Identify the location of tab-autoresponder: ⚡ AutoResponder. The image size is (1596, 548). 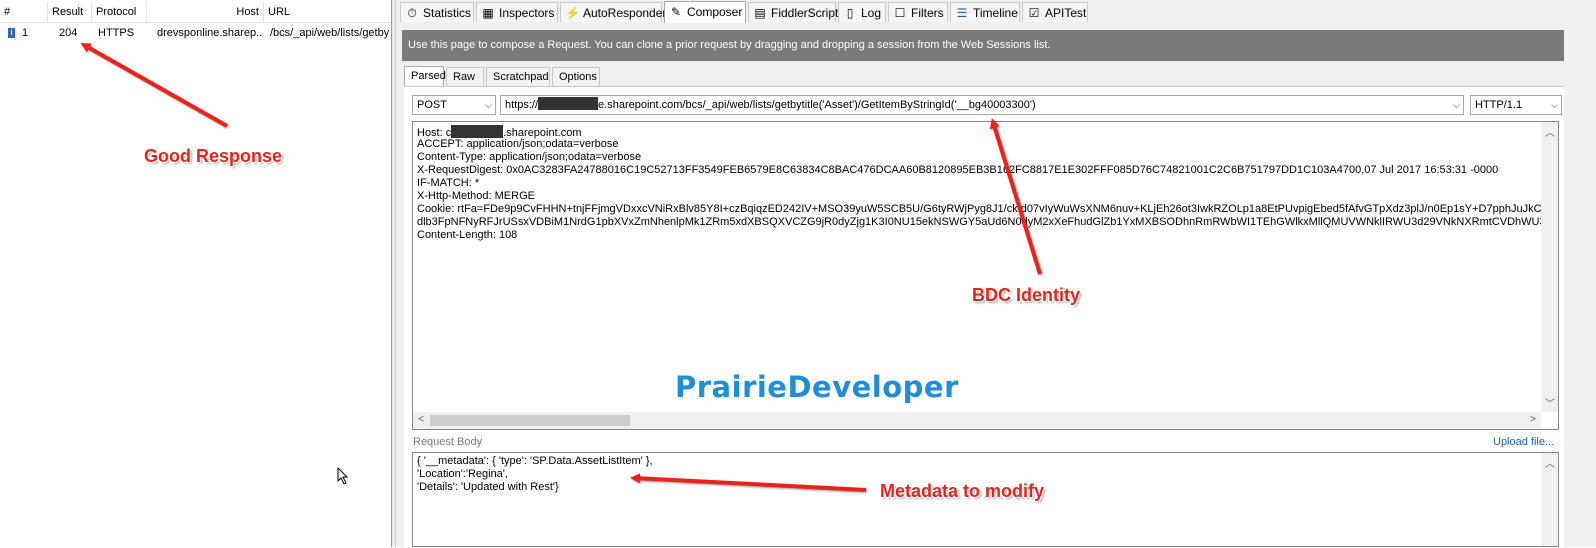
(613, 12).